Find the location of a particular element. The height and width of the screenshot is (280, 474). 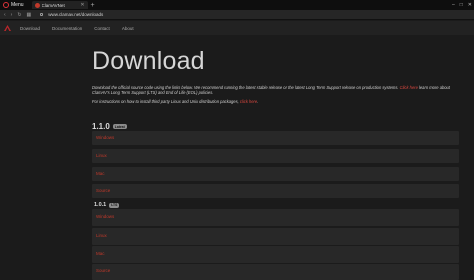

maximize-icon: □ is located at coordinates (461, 5).